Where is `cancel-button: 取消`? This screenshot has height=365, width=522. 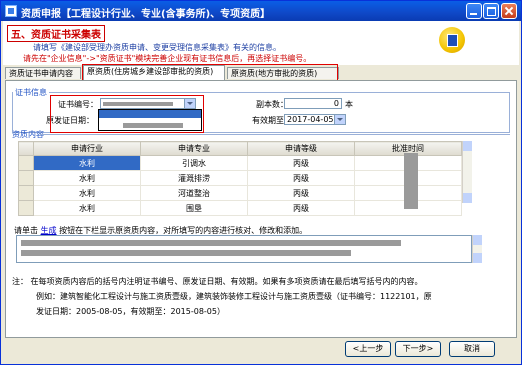 cancel-button: 取消 is located at coordinates (472, 349).